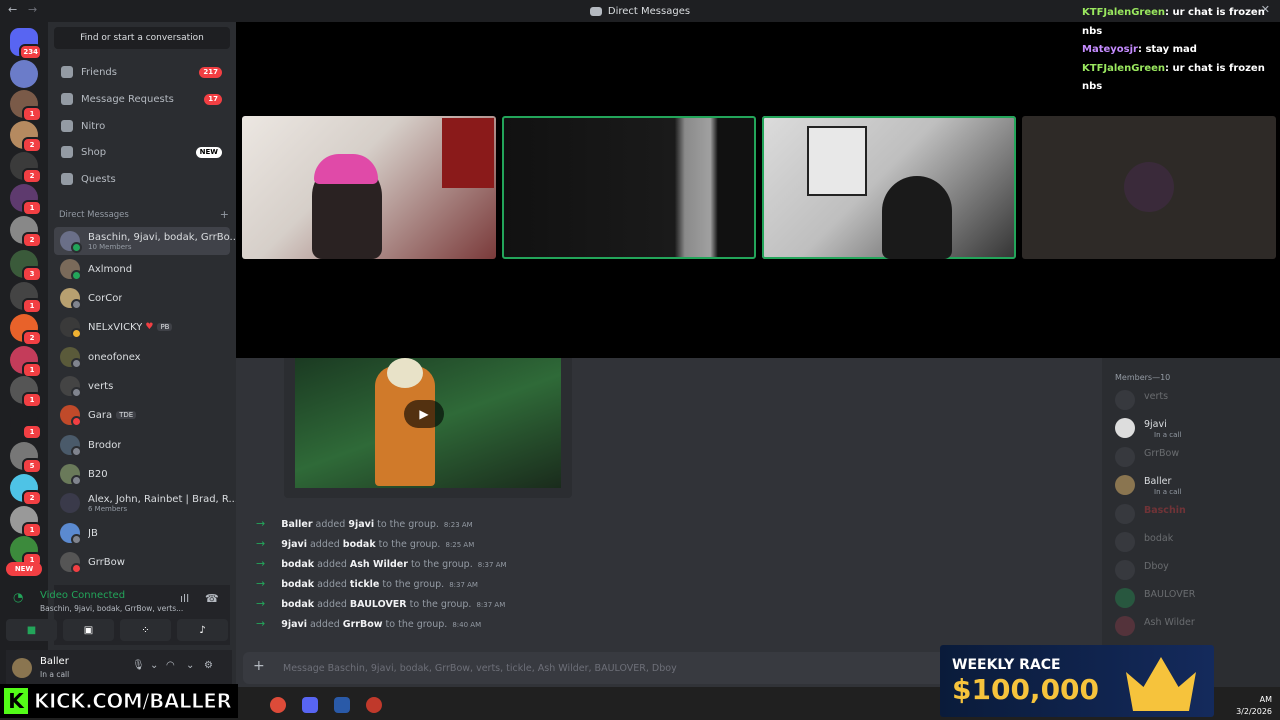  I want to click on quests-icon, so click(67, 179).